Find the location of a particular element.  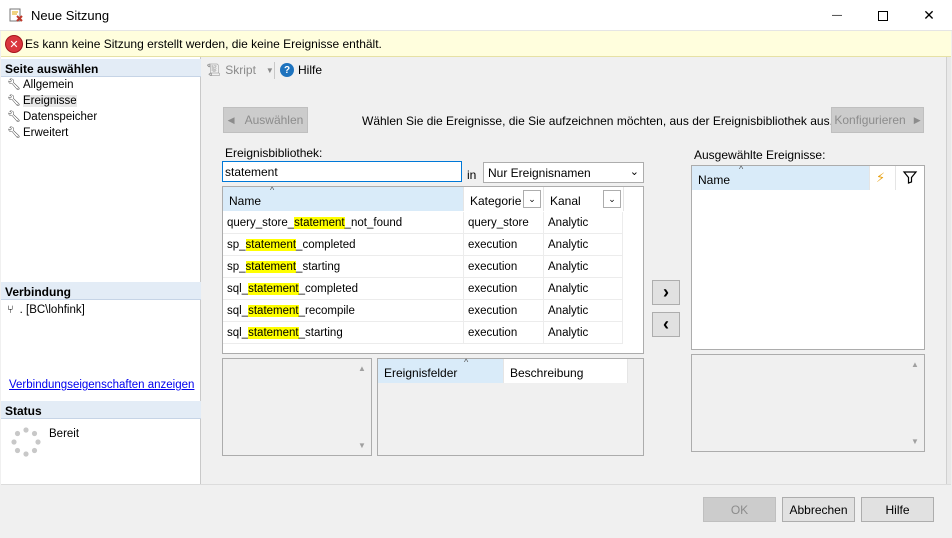

nav-item-label: Ereignisse is located at coordinates (50, 101).